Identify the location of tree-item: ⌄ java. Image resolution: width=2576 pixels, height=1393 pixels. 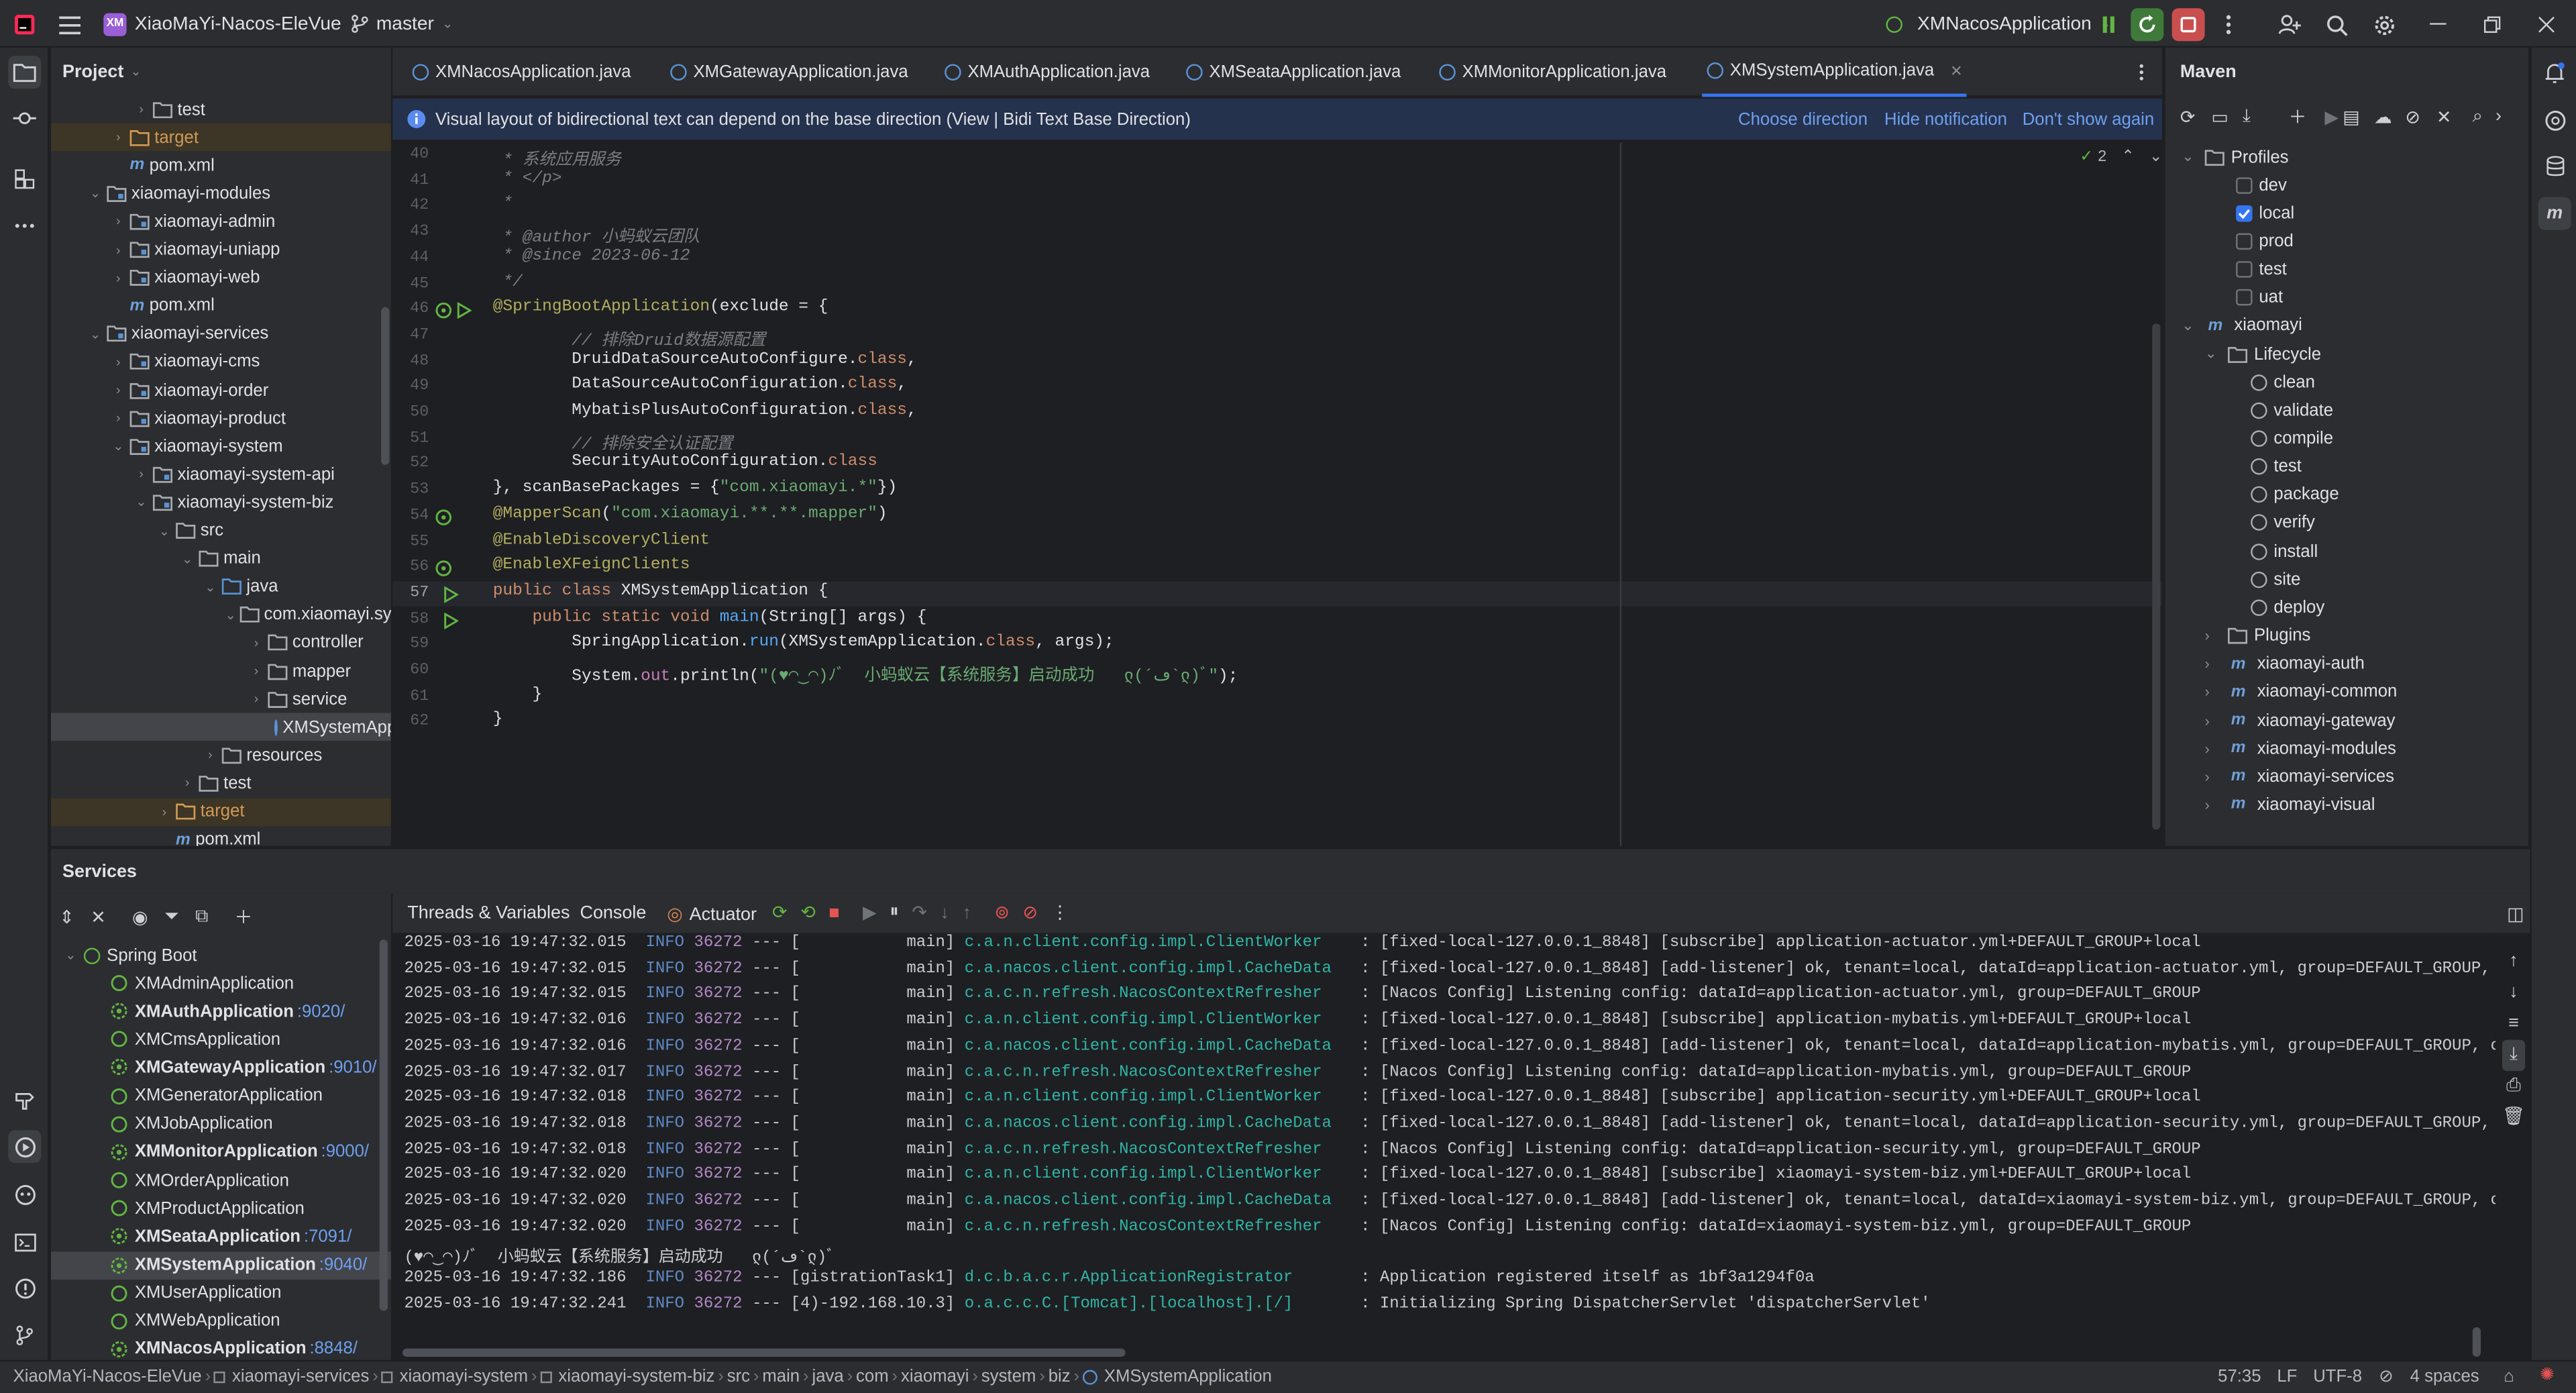
(221, 587).